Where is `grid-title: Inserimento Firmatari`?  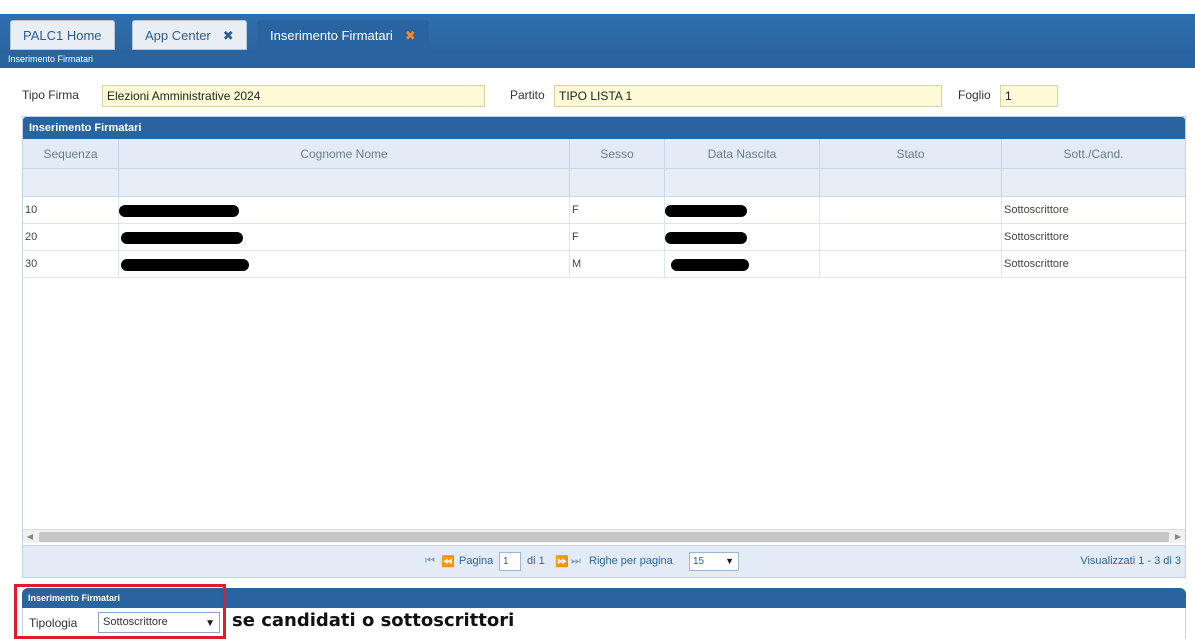 grid-title: Inserimento Firmatari is located at coordinates (604, 128).